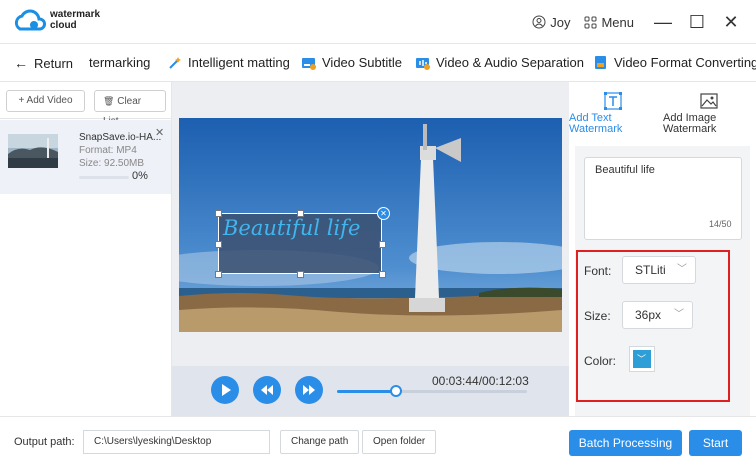 This screenshot has height=466, width=756. I want to click on menu-button: Menu, so click(609, 22).